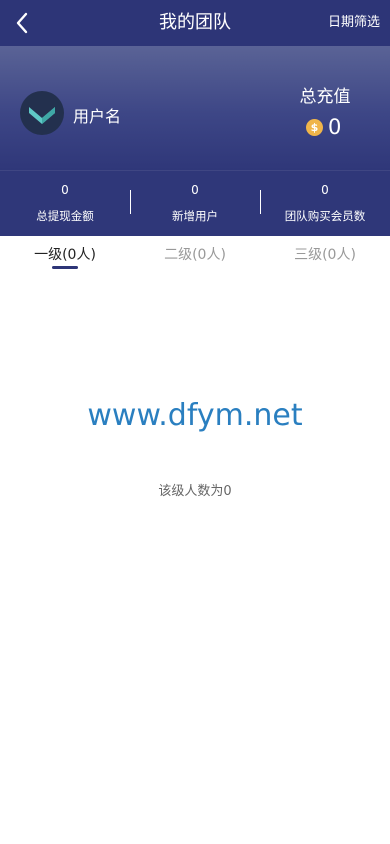  I want to click on stat-label: 总提现金额, so click(65, 216).